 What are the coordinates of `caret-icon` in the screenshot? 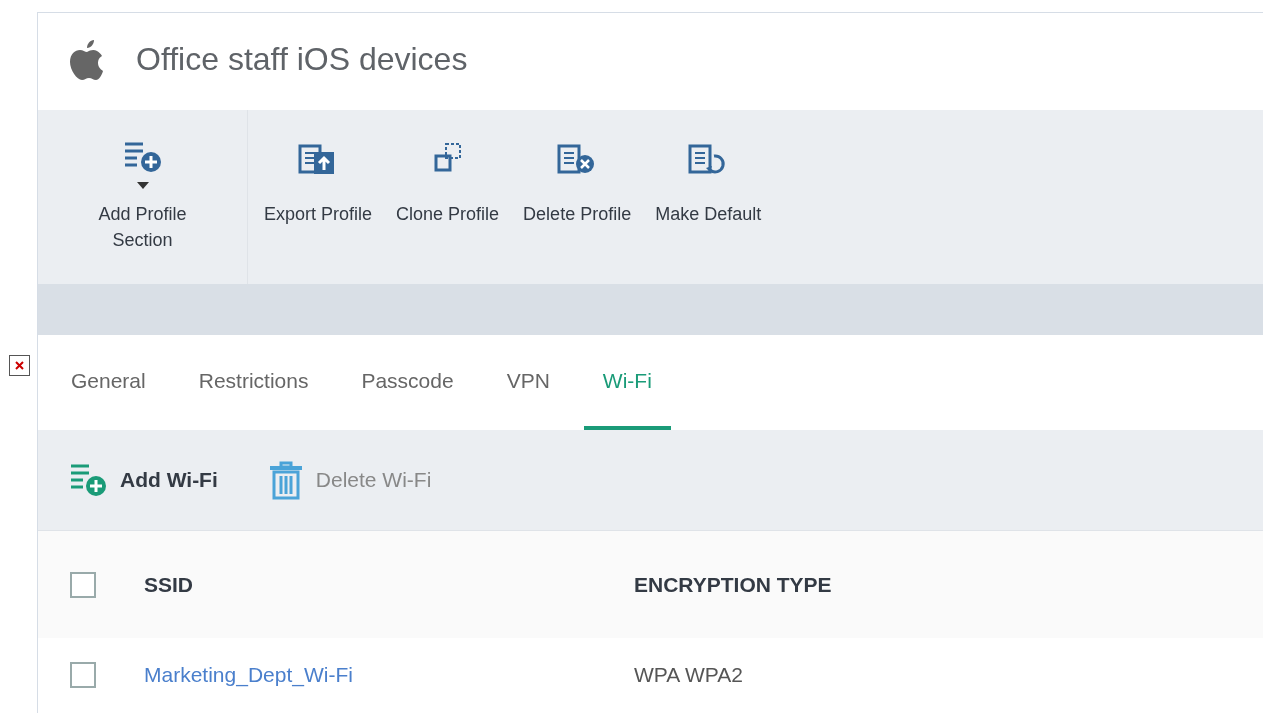 It's located at (142, 185).